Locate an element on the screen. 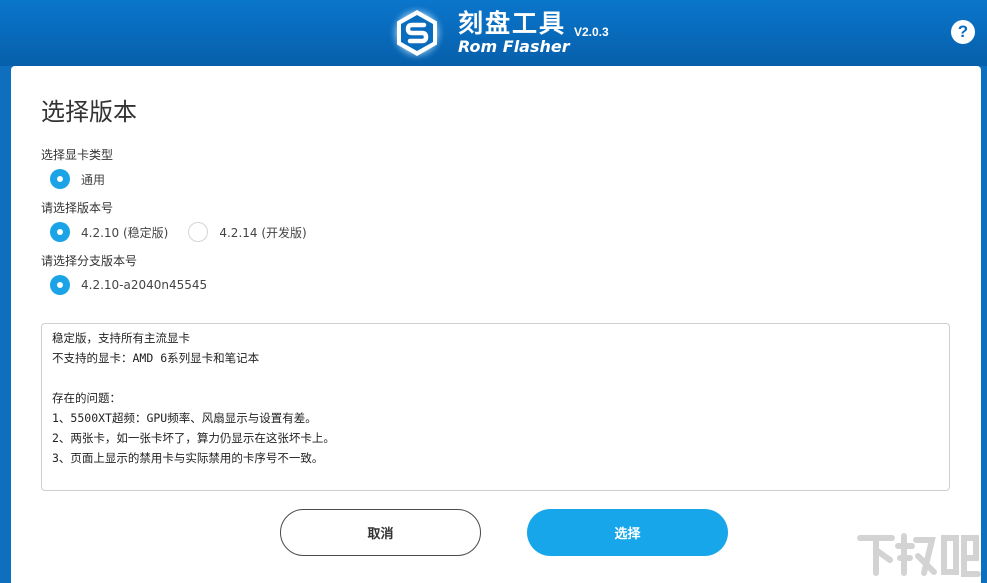  branch-select-label: 请选择分支版本号 is located at coordinates (89, 261).